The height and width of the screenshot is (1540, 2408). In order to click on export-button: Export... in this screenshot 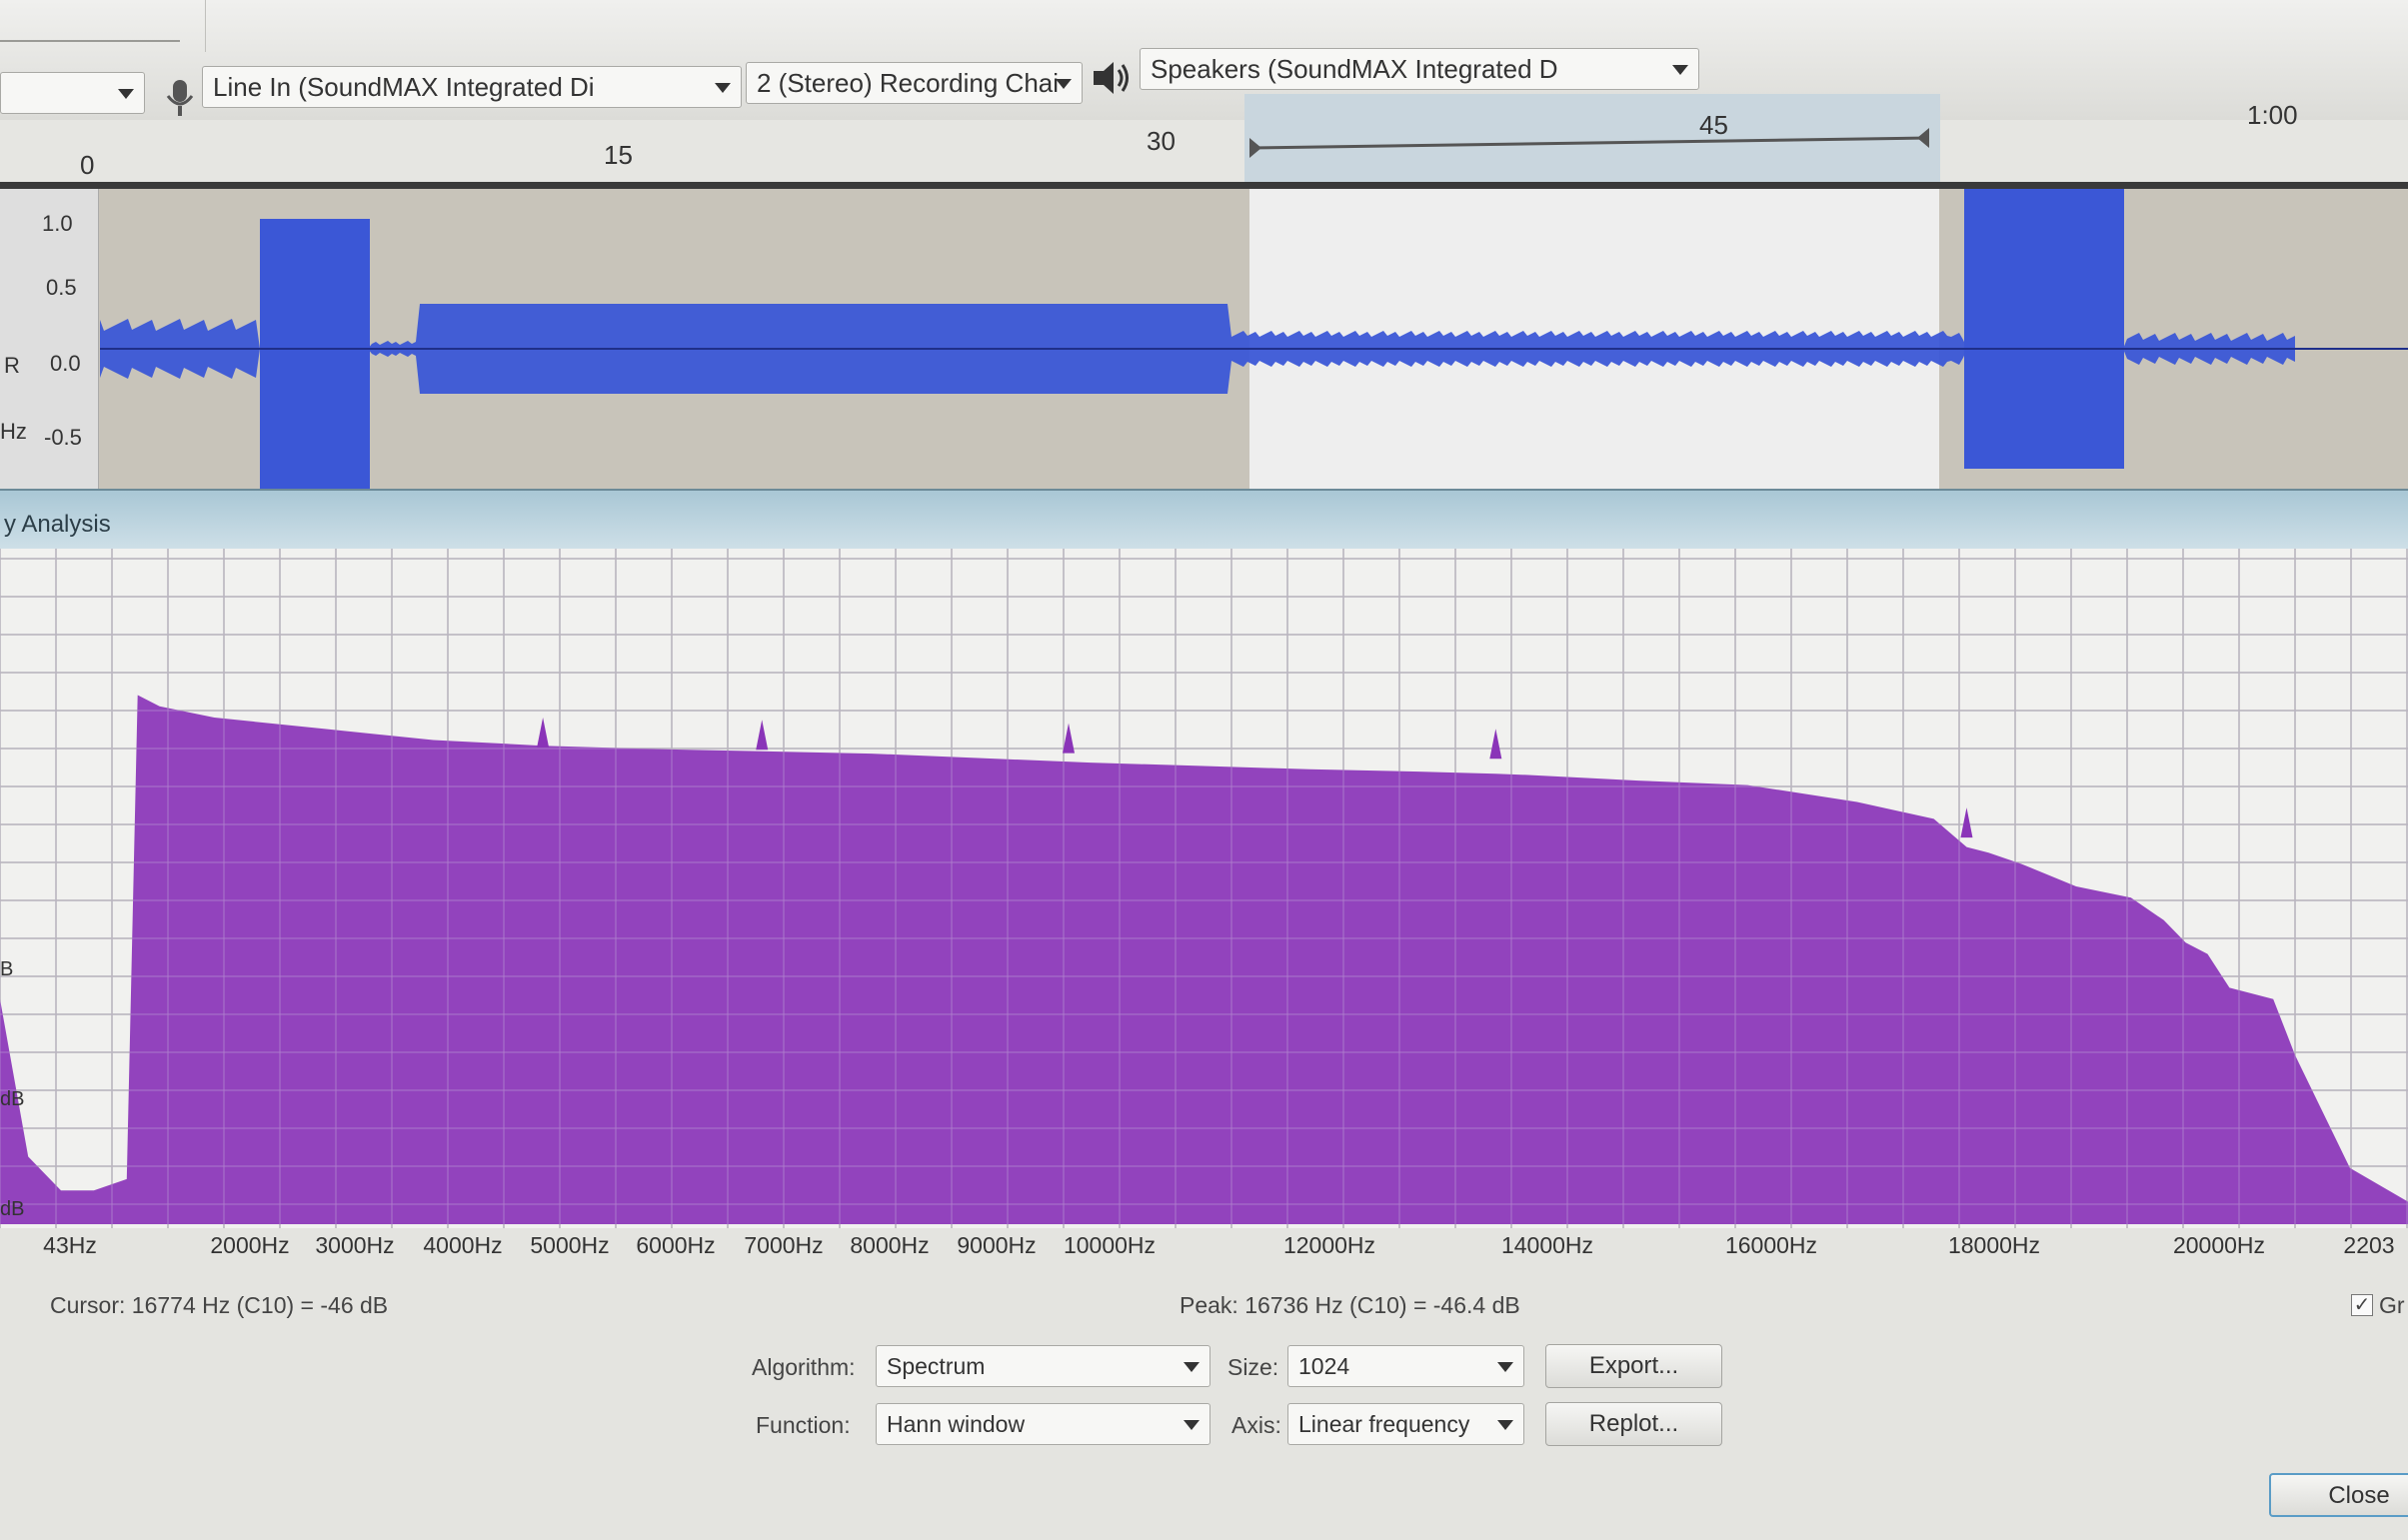, I will do `click(1633, 1366)`.